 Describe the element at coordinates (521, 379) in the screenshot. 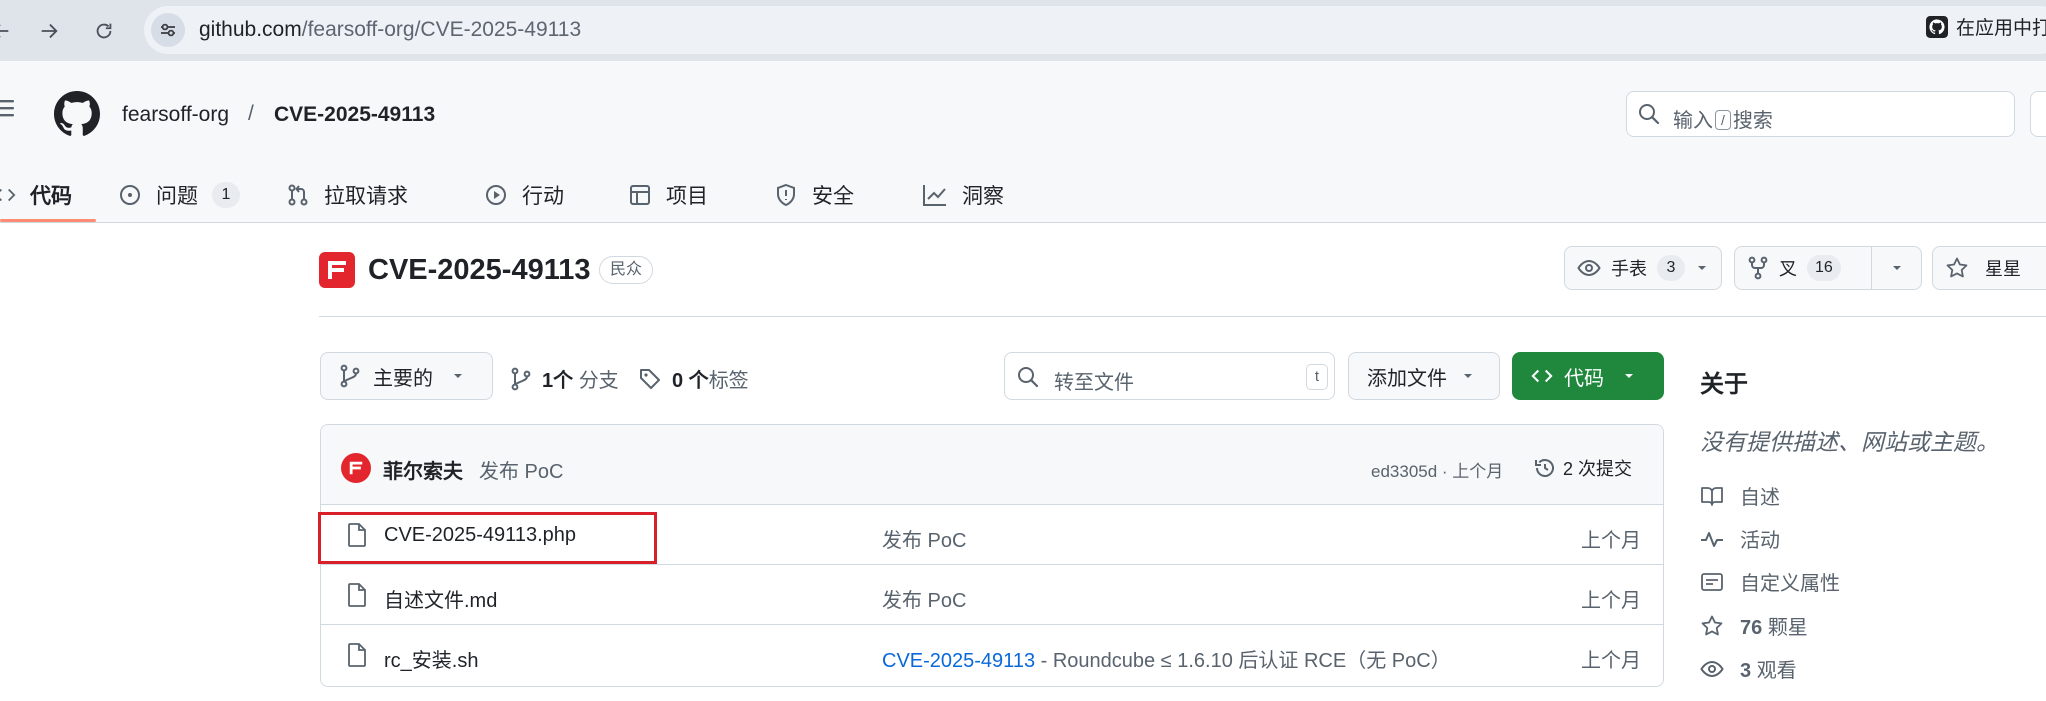

I see `branch-icon` at that location.